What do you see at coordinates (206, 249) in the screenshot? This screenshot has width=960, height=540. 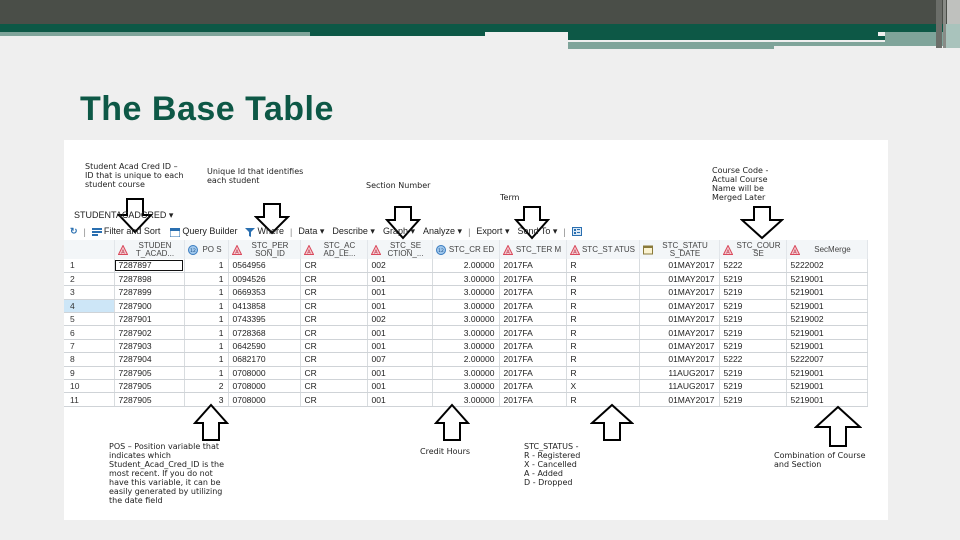 I see `column-header: 12 PO S` at bounding box center [206, 249].